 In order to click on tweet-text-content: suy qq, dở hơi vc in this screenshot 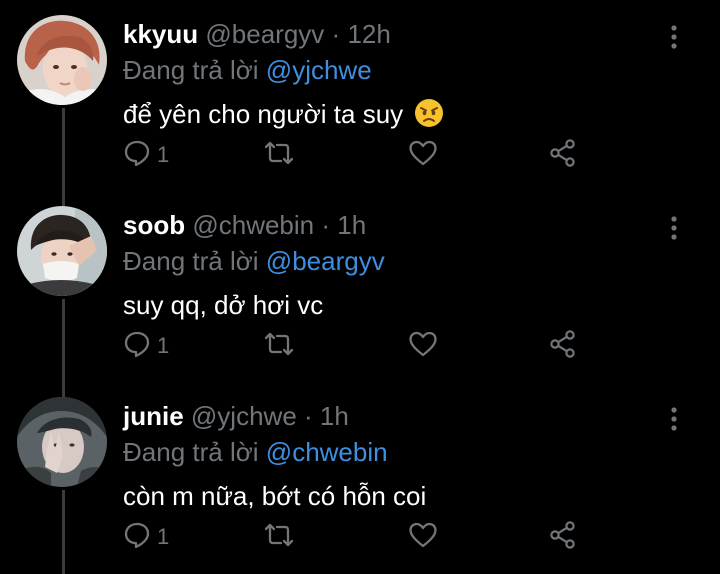, I will do `click(223, 305)`.